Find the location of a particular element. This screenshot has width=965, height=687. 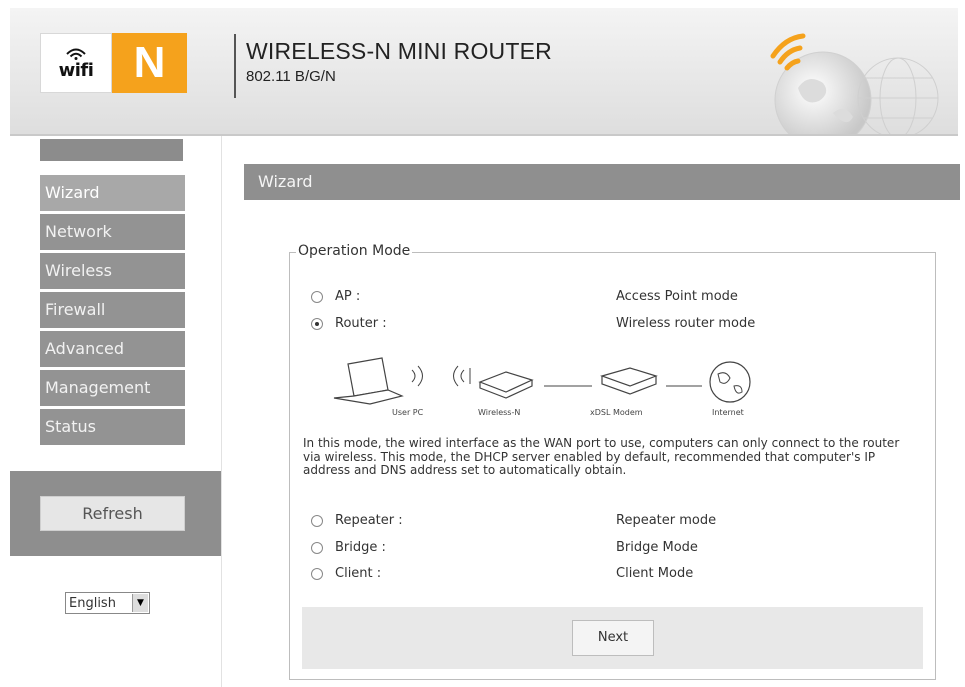

mode-label-repeater: Repeater : is located at coordinates (369, 520).